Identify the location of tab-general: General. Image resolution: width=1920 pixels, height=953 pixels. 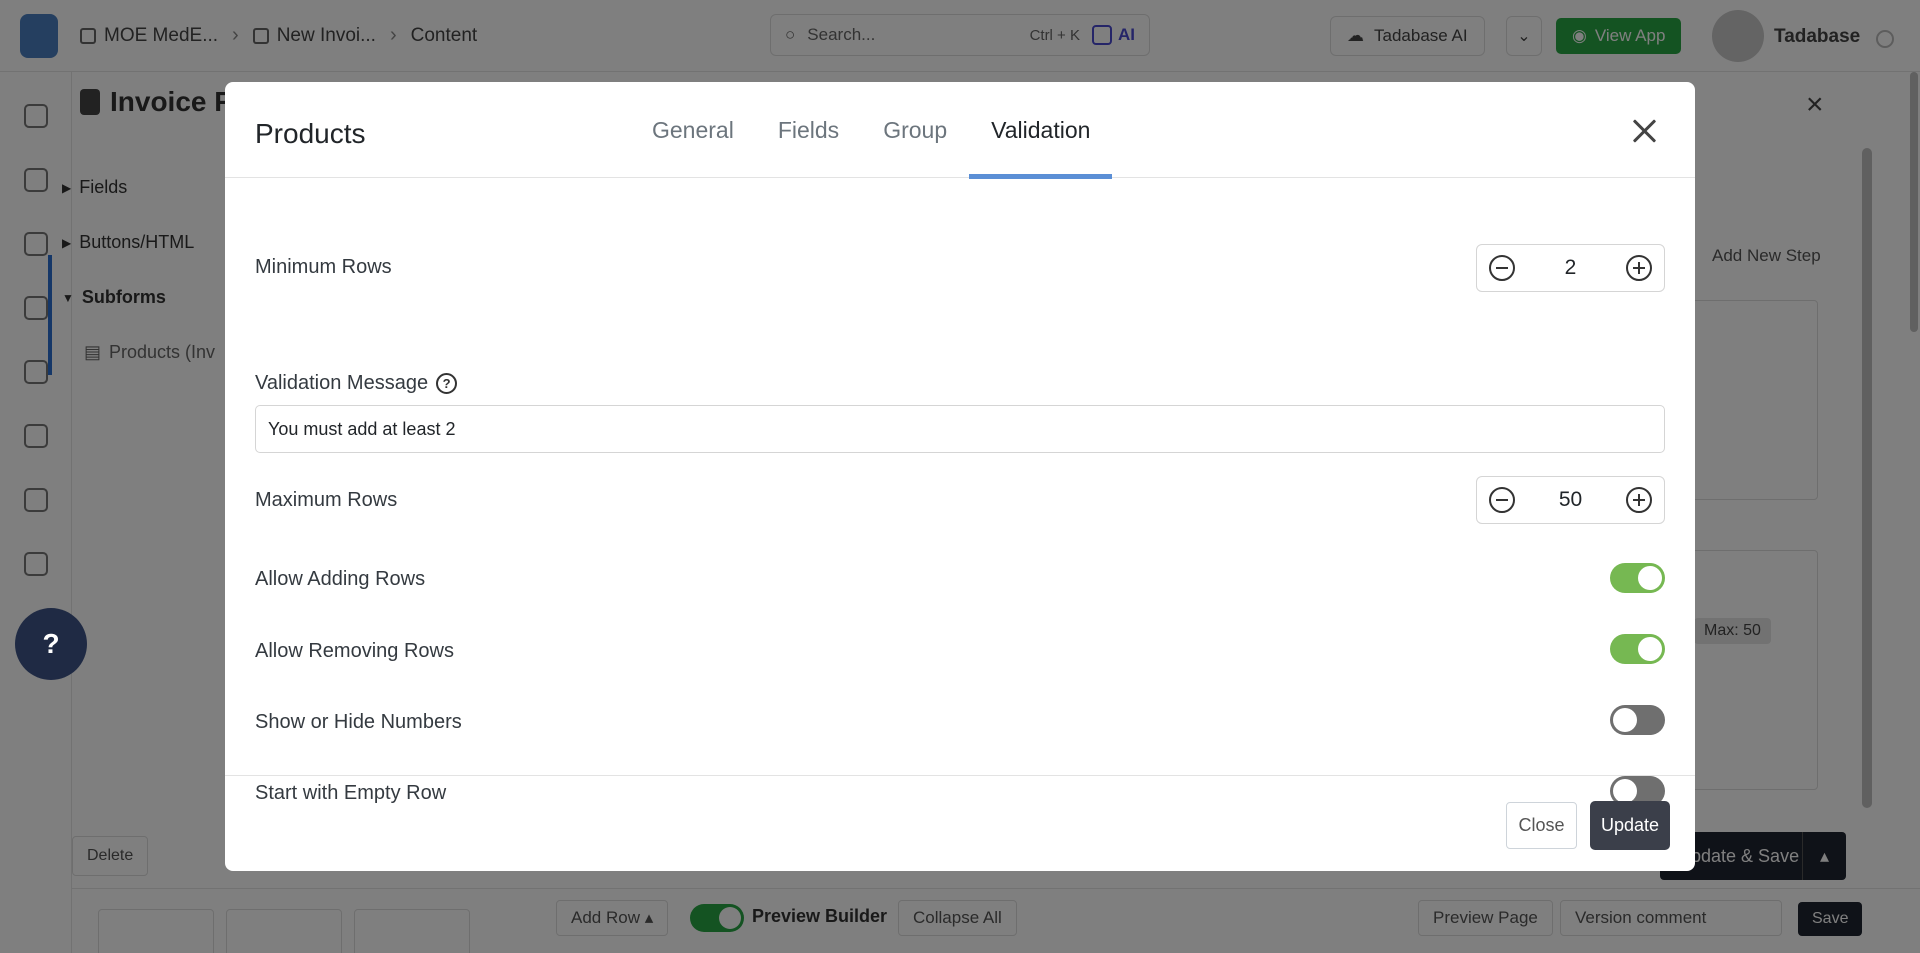
(693, 130).